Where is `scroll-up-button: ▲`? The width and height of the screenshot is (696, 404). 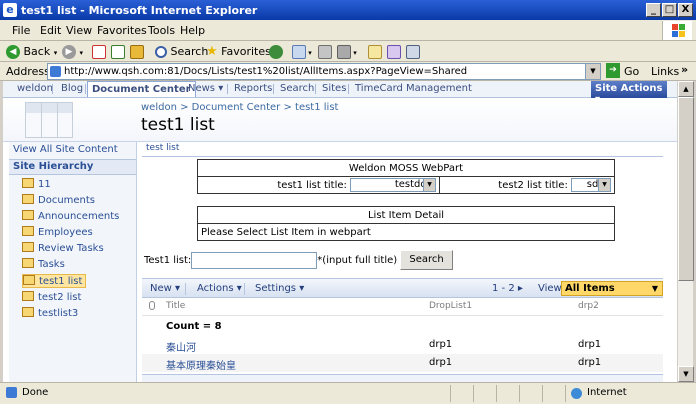
scroll-up-button: ▲ is located at coordinates (686, 89).